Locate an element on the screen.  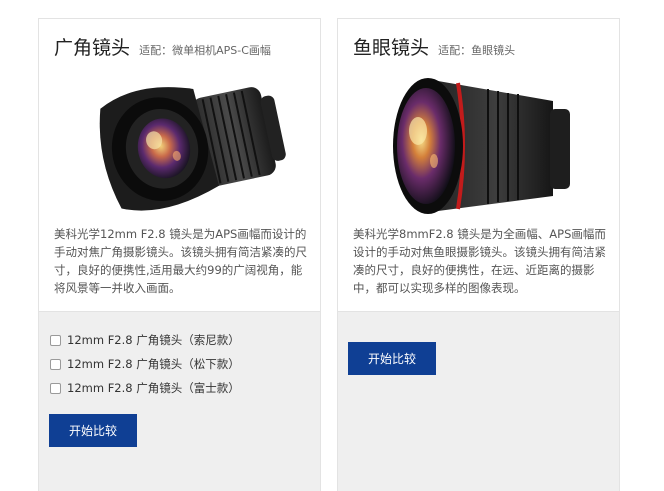
option-sony: 12mm F2.8 广角镜头（索尼款） is located at coordinates (145, 340).